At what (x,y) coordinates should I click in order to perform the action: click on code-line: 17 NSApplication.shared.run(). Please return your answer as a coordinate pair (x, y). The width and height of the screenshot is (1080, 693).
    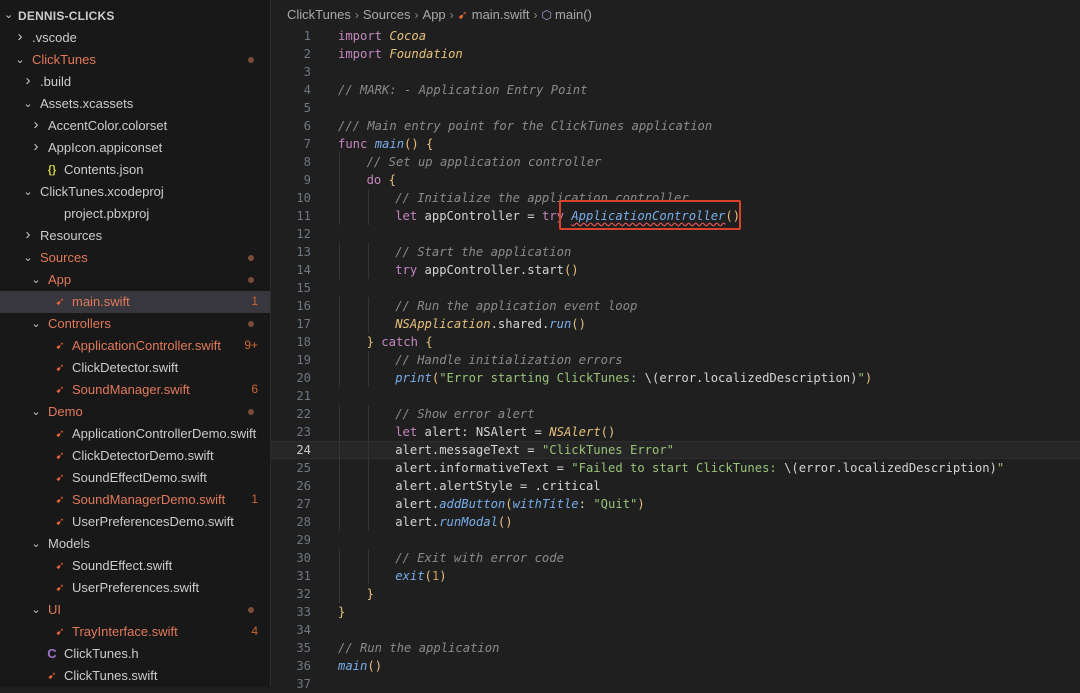
    Looking at the image, I should click on (675, 324).